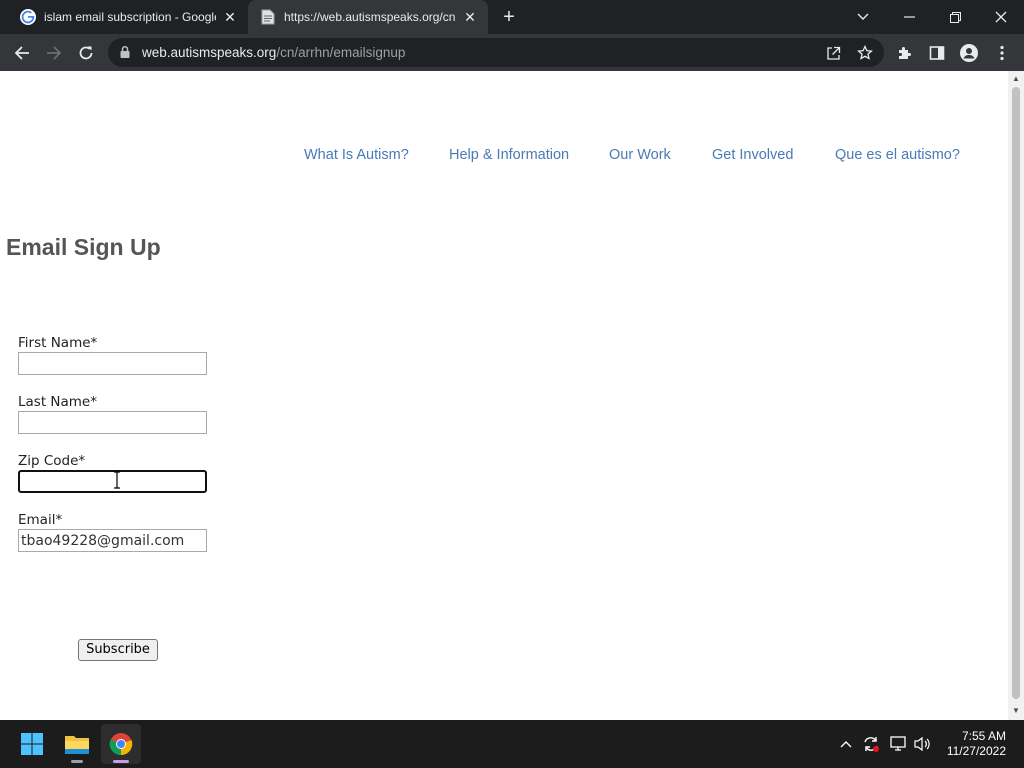 This screenshot has height=768, width=1024. I want to click on page-icon, so click(268, 17).